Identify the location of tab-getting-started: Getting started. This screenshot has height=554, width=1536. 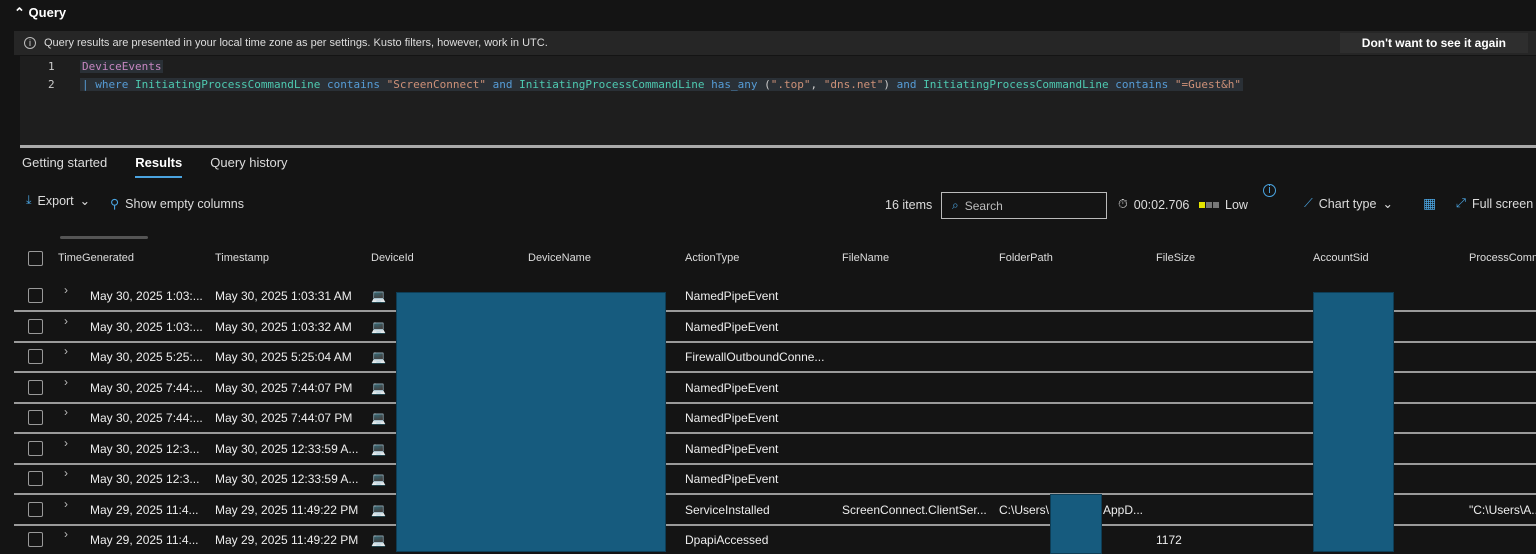
(64, 166).